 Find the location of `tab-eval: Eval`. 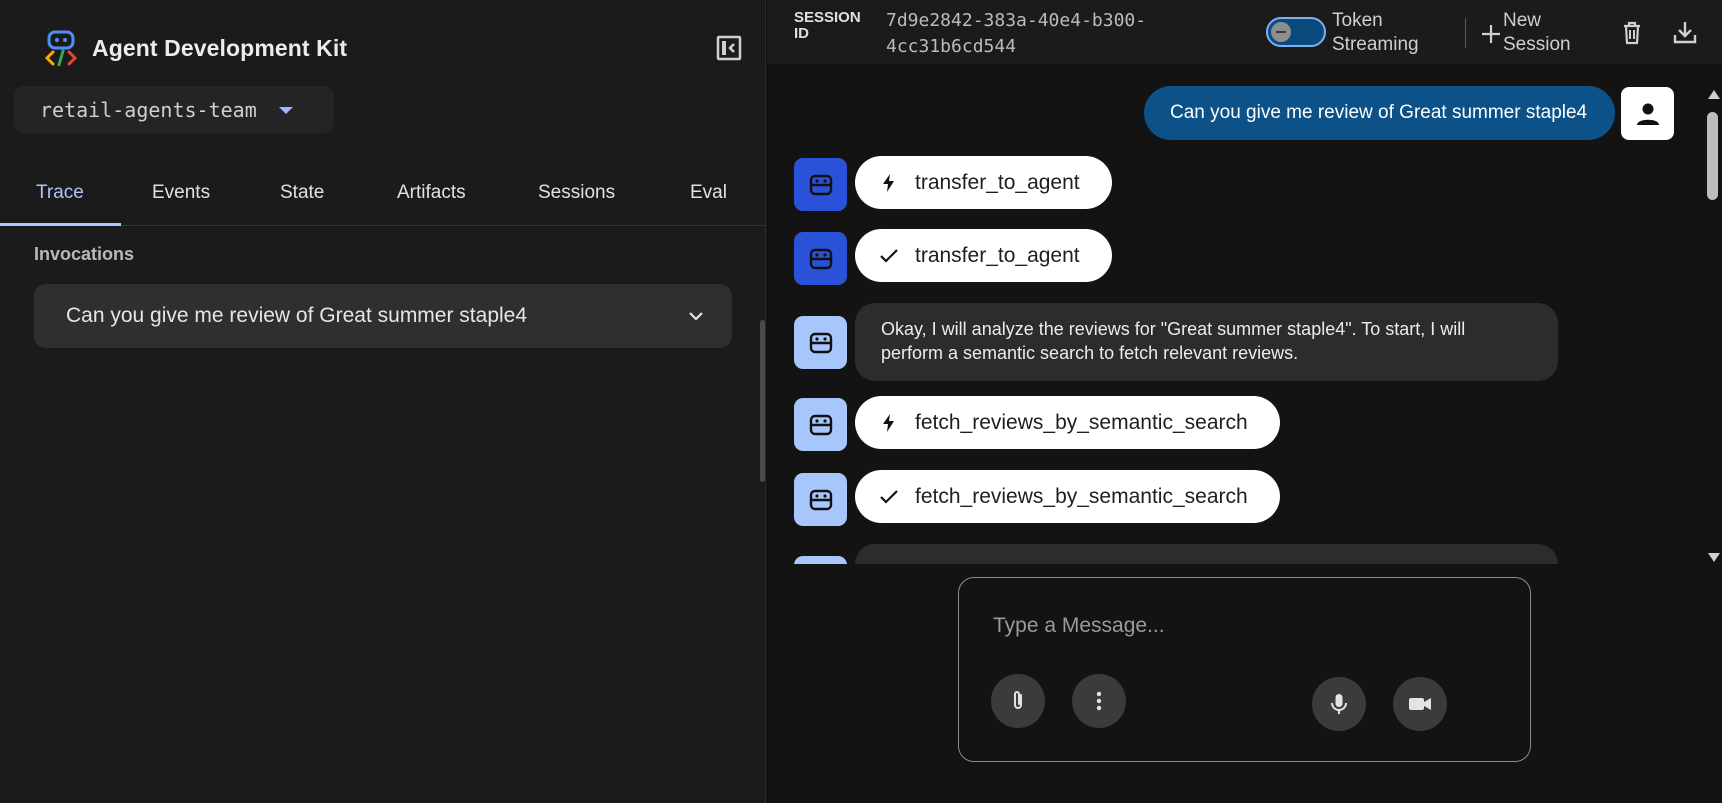

tab-eval: Eval is located at coordinates (708, 193).